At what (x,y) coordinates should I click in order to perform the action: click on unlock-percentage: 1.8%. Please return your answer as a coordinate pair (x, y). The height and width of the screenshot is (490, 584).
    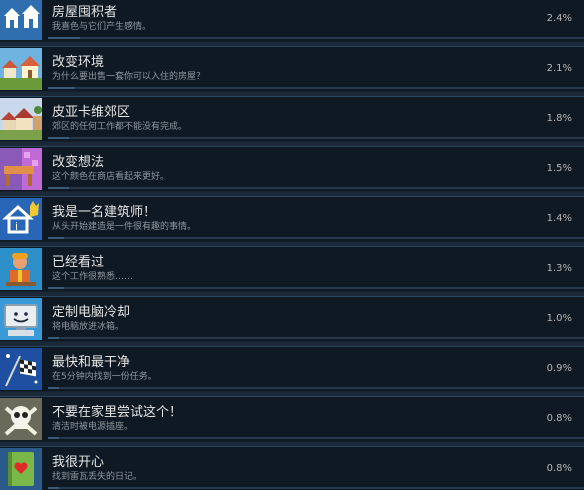
    Looking at the image, I should click on (559, 118).